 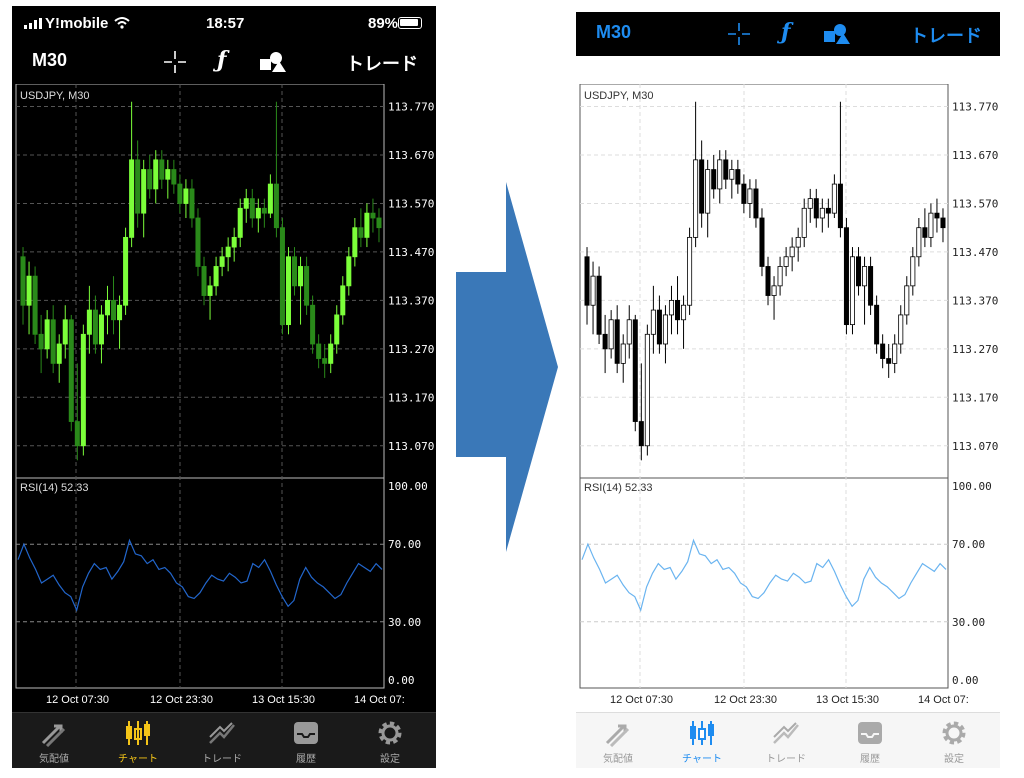 What do you see at coordinates (972, 486) in the screenshot?
I see `rsi-tick-label: 100.00` at bounding box center [972, 486].